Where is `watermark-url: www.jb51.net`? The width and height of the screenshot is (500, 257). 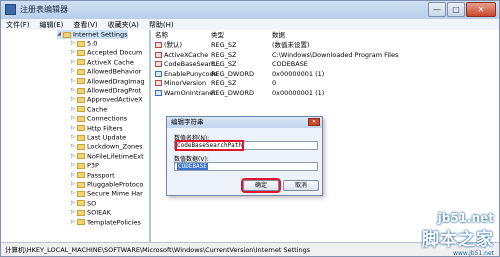
watermark-url: www.jb51.net is located at coordinates (473, 253).